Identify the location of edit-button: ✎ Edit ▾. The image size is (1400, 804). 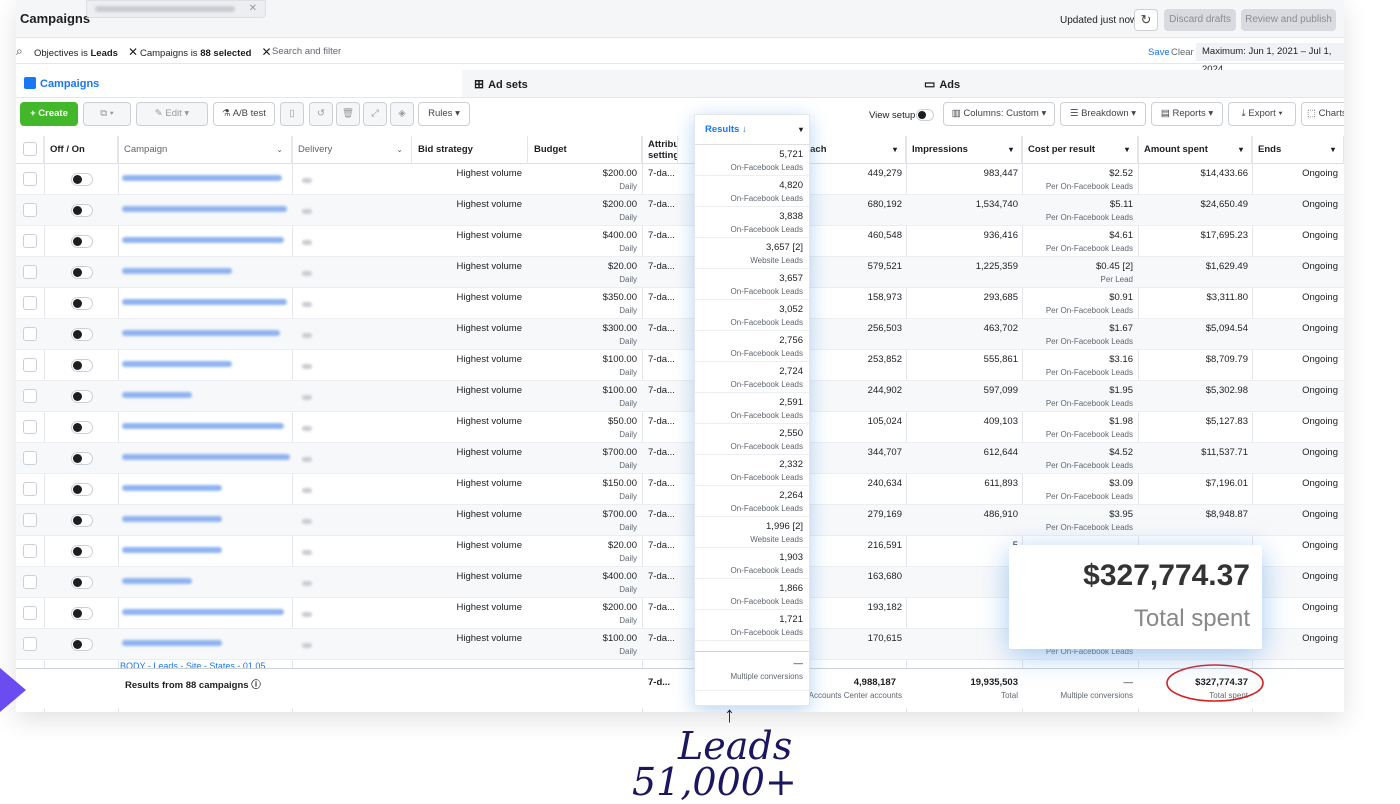
(172, 114).